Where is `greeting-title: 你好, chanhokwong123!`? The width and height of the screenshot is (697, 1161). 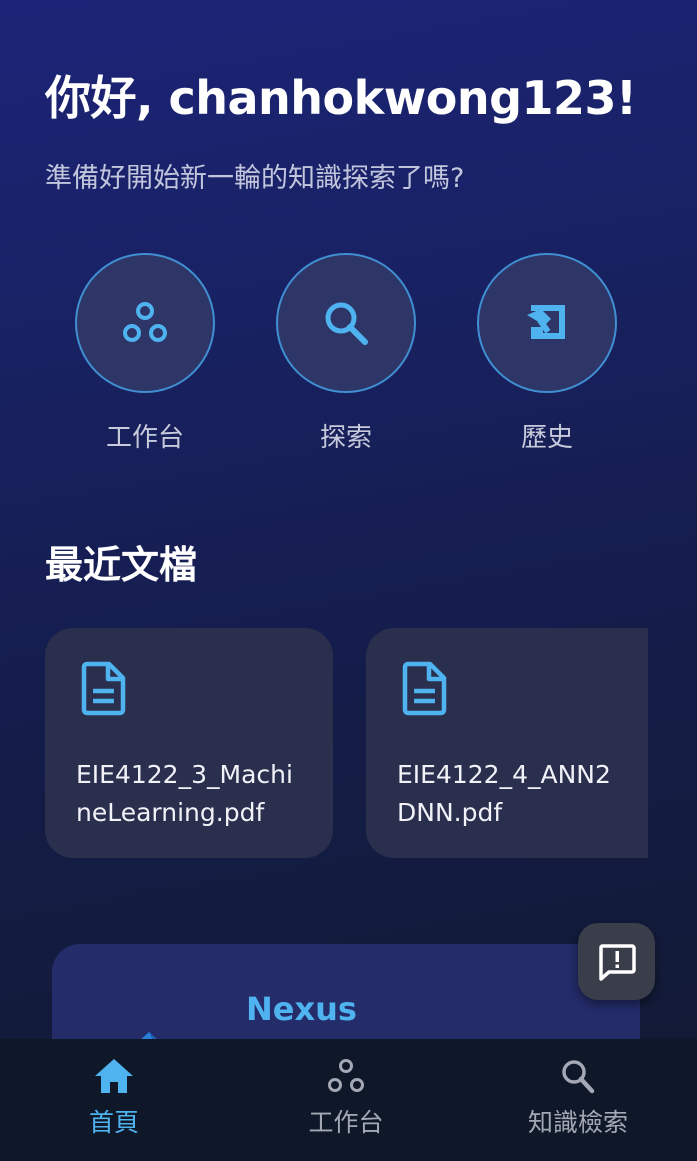
greeting-title: 你好, chanhokwong123! is located at coordinates (341, 98).